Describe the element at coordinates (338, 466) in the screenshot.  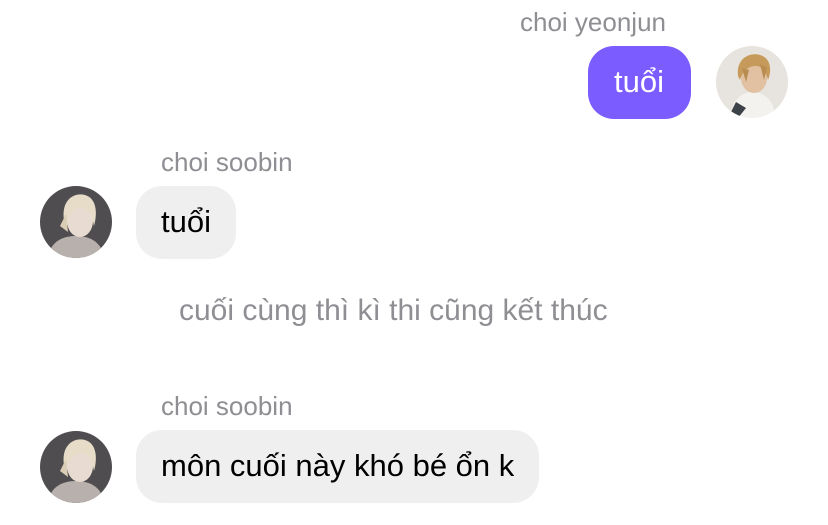
I see `message-bubble-incoming: môn cuối này khó bé ổn k` at that location.